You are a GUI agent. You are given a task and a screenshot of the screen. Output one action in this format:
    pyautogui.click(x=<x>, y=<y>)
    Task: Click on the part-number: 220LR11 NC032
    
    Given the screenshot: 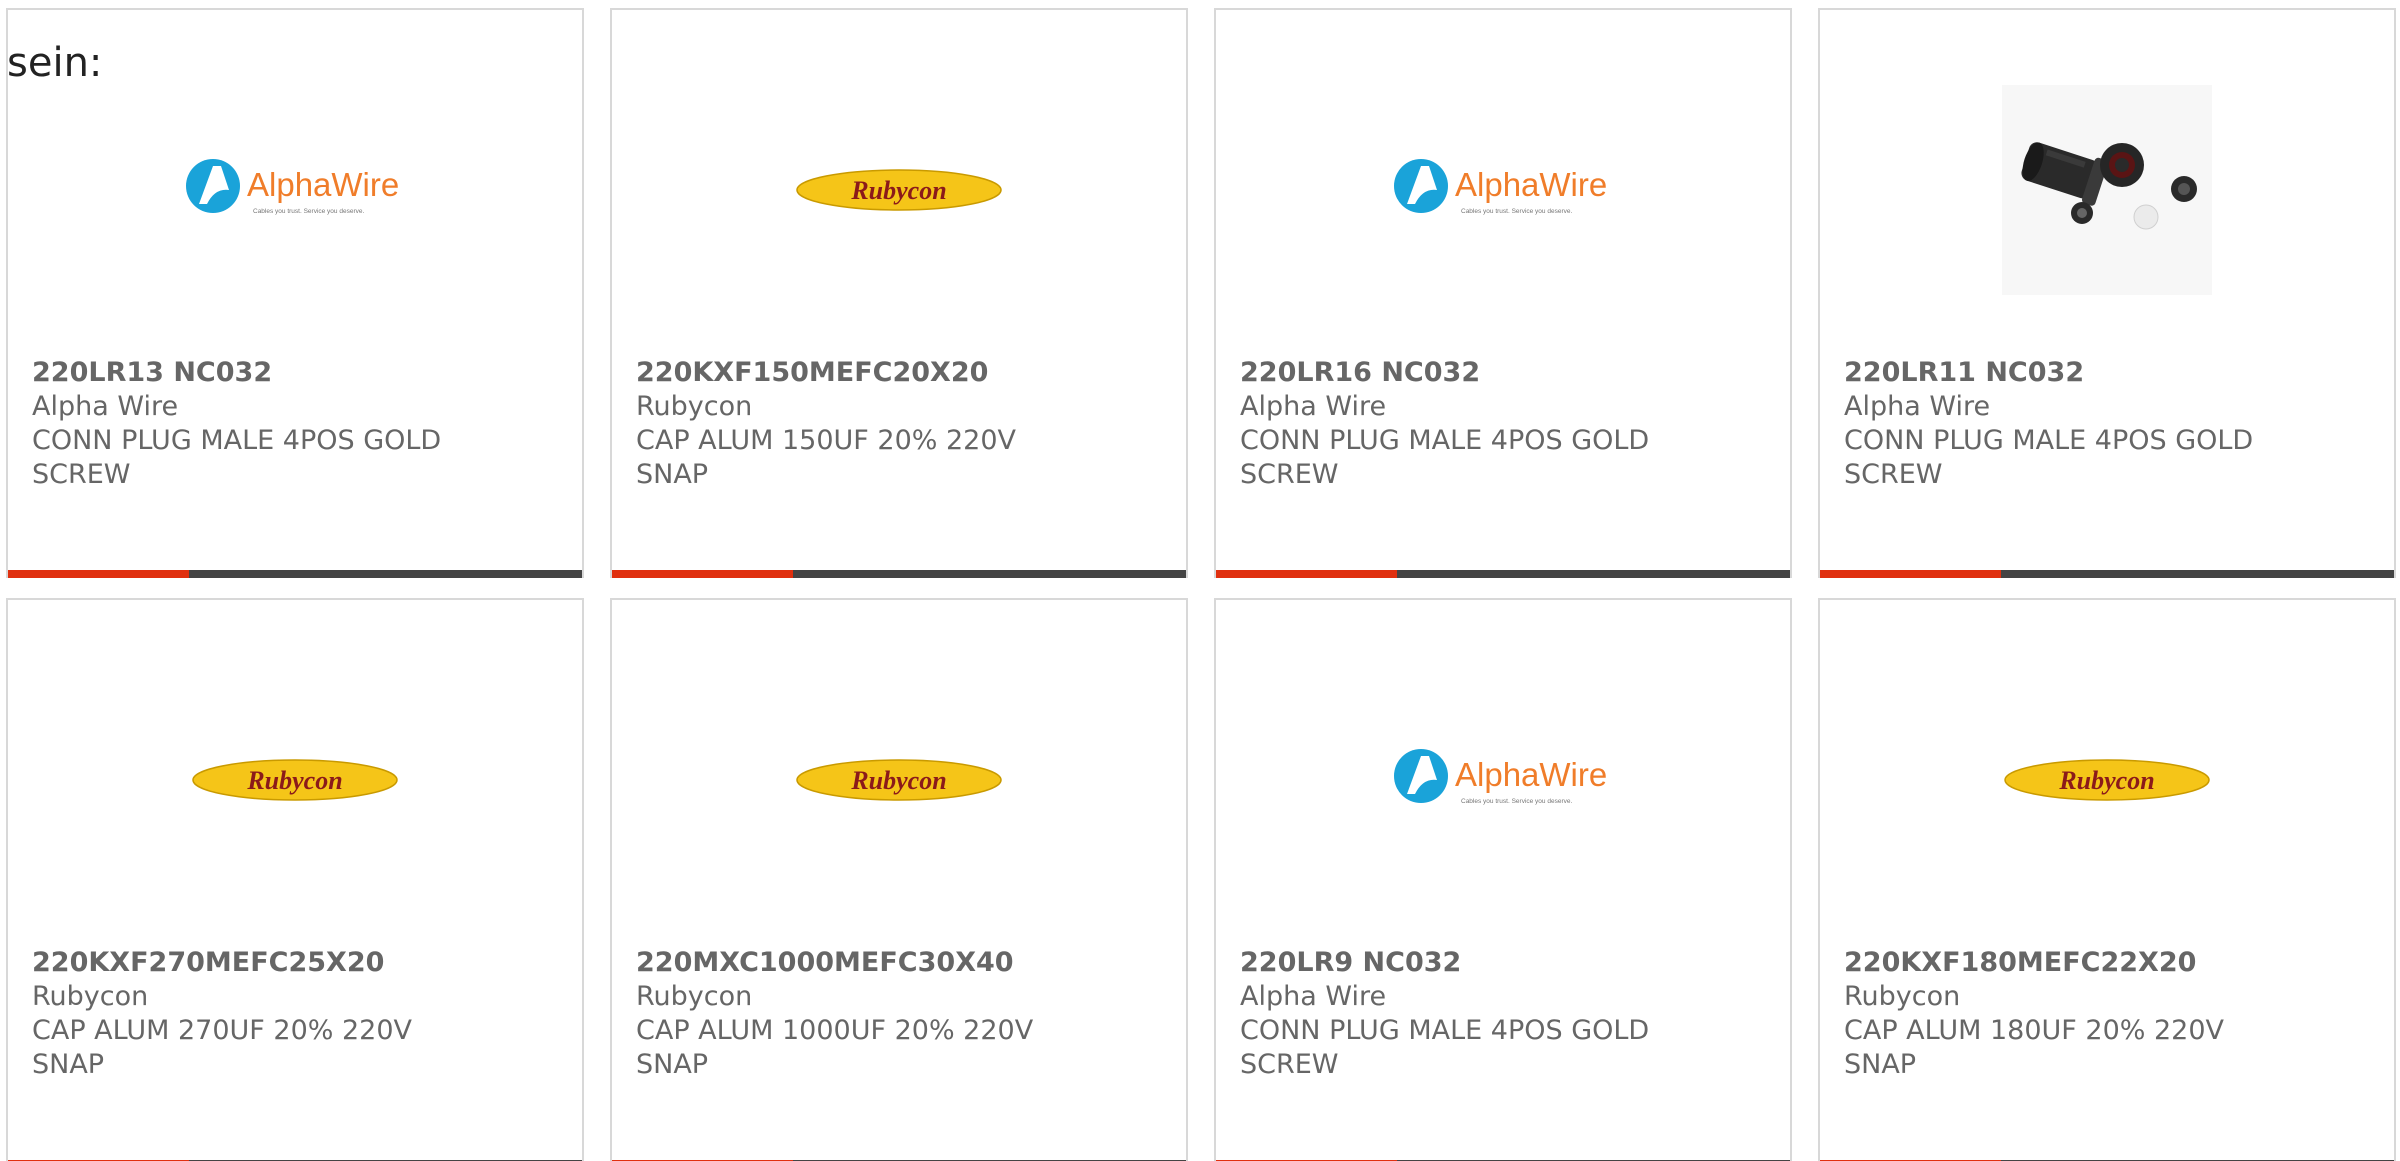 What is the action you would take?
    pyautogui.click(x=2074, y=373)
    